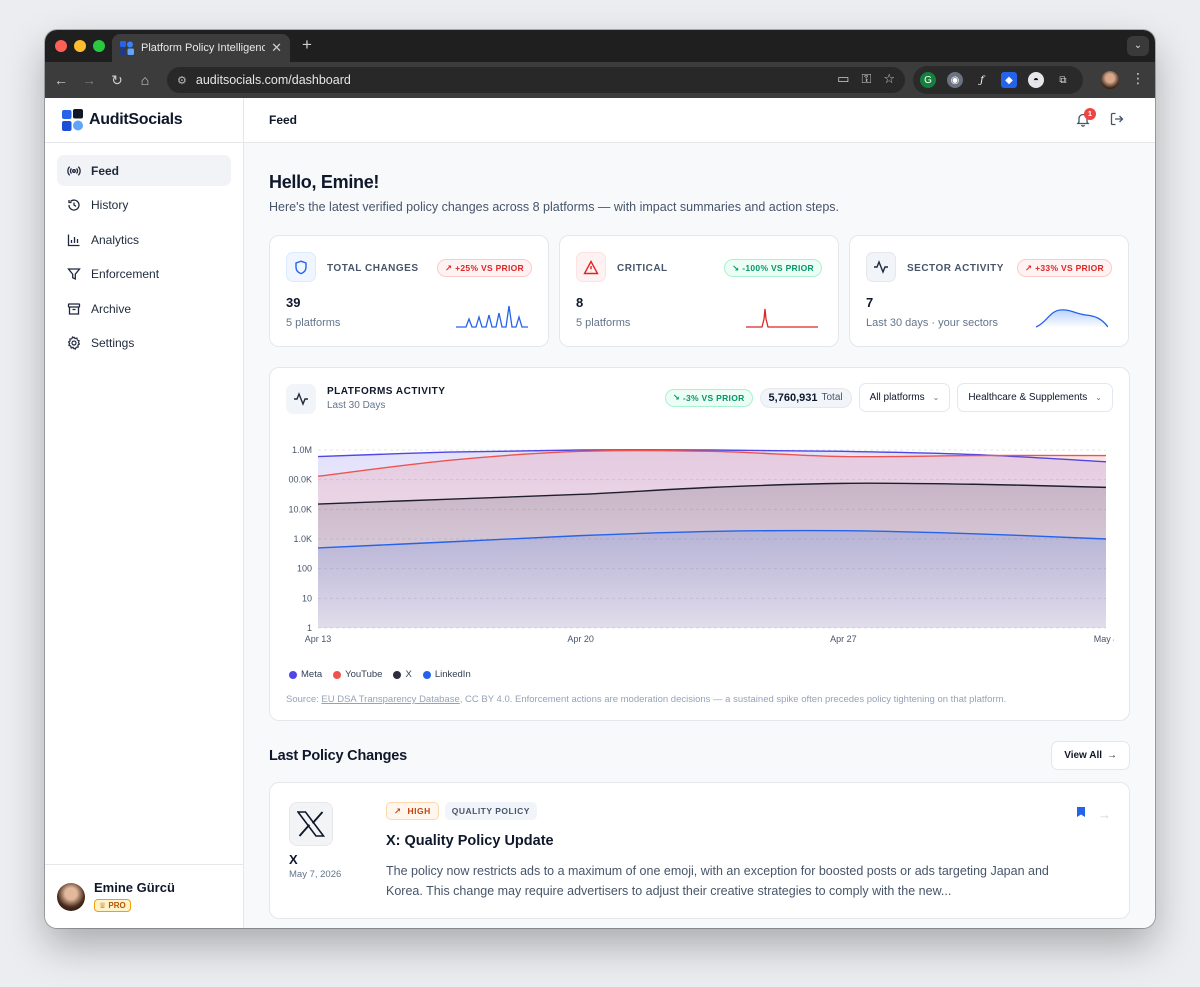  What do you see at coordinates (144, 239) in the screenshot?
I see `sidebar-item-analytics: Analytics` at bounding box center [144, 239].